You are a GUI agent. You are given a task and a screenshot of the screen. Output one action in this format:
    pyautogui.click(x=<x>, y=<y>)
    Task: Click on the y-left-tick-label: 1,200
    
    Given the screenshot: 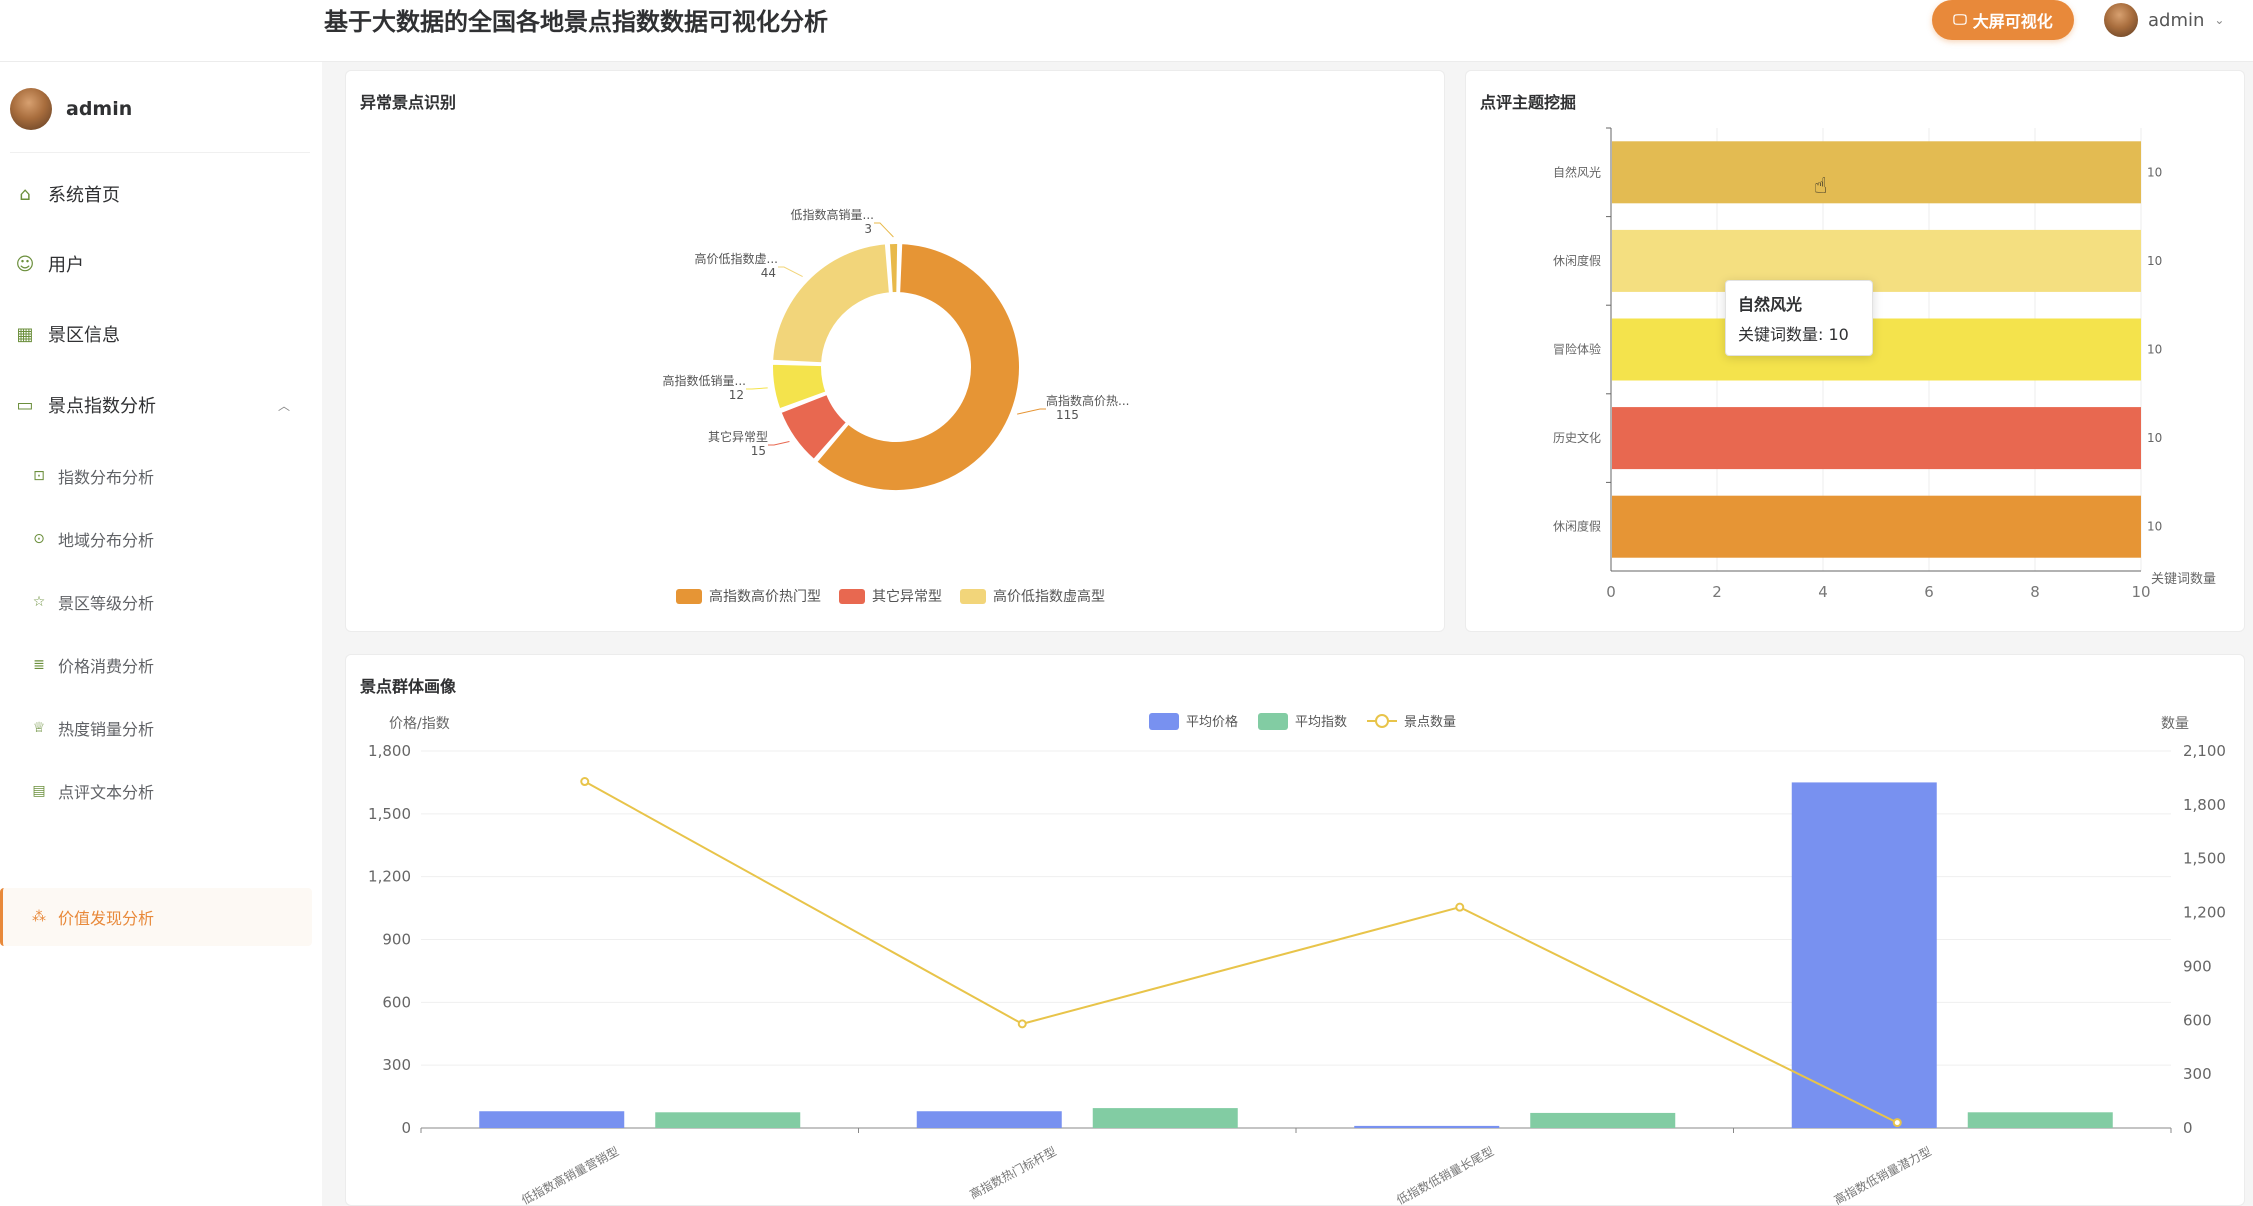 What is the action you would take?
    pyautogui.click(x=389, y=877)
    